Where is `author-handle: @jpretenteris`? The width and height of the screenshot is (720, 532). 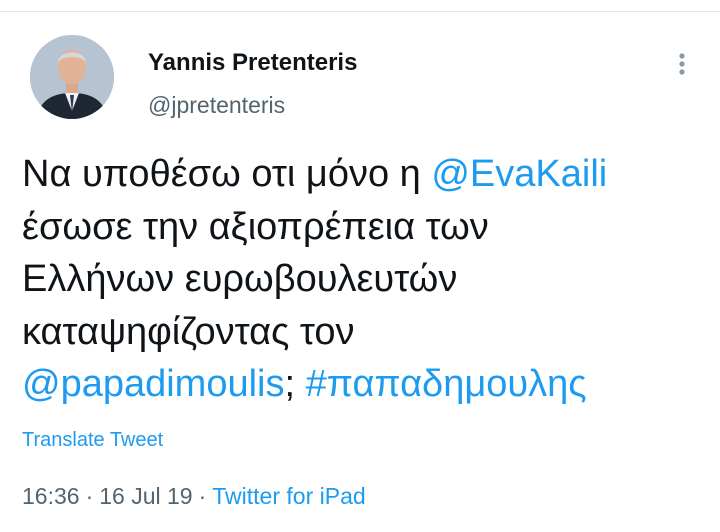
author-handle: @jpretenteris is located at coordinates (216, 105).